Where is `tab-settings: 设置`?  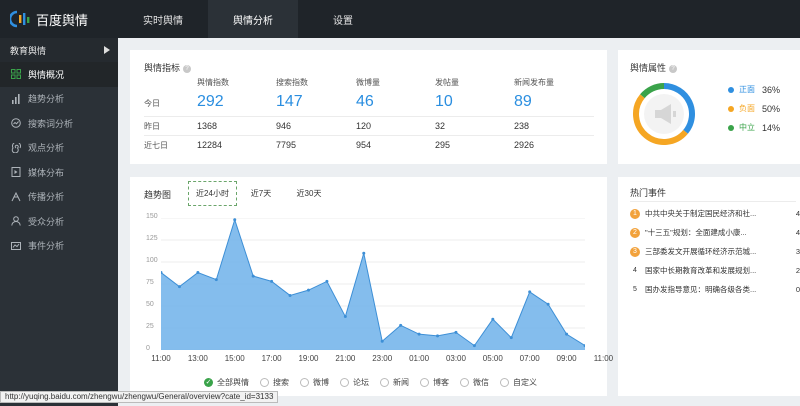
tab-settings: 设置 is located at coordinates (343, 19).